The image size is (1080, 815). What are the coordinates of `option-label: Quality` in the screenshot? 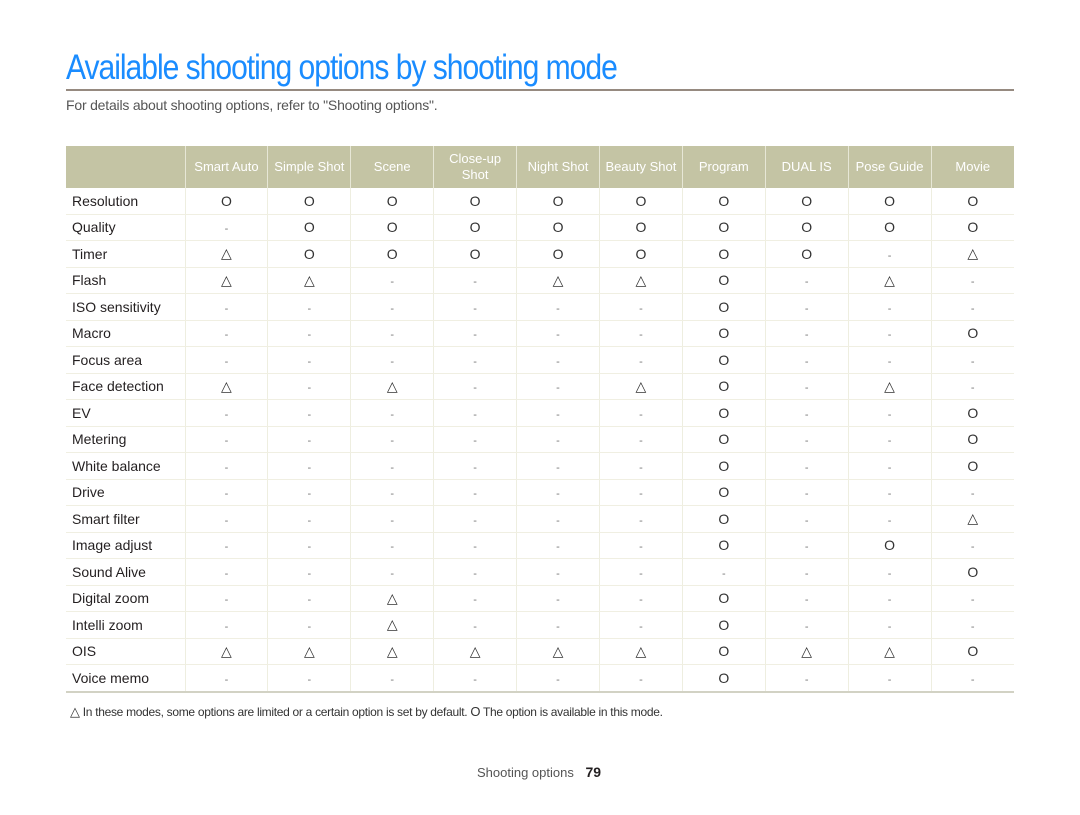 It's located at (125, 227).